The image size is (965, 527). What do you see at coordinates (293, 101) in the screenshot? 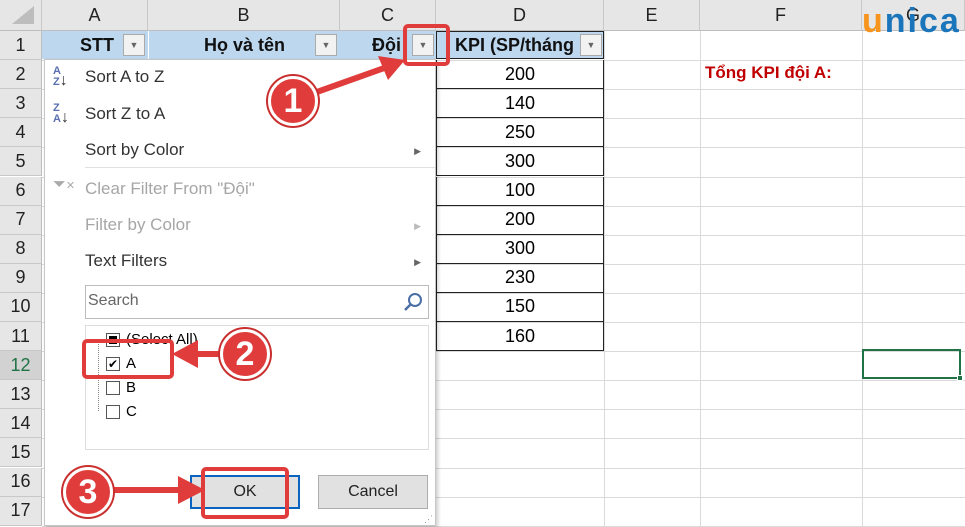
I see `callout-badge-1: 1` at bounding box center [293, 101].